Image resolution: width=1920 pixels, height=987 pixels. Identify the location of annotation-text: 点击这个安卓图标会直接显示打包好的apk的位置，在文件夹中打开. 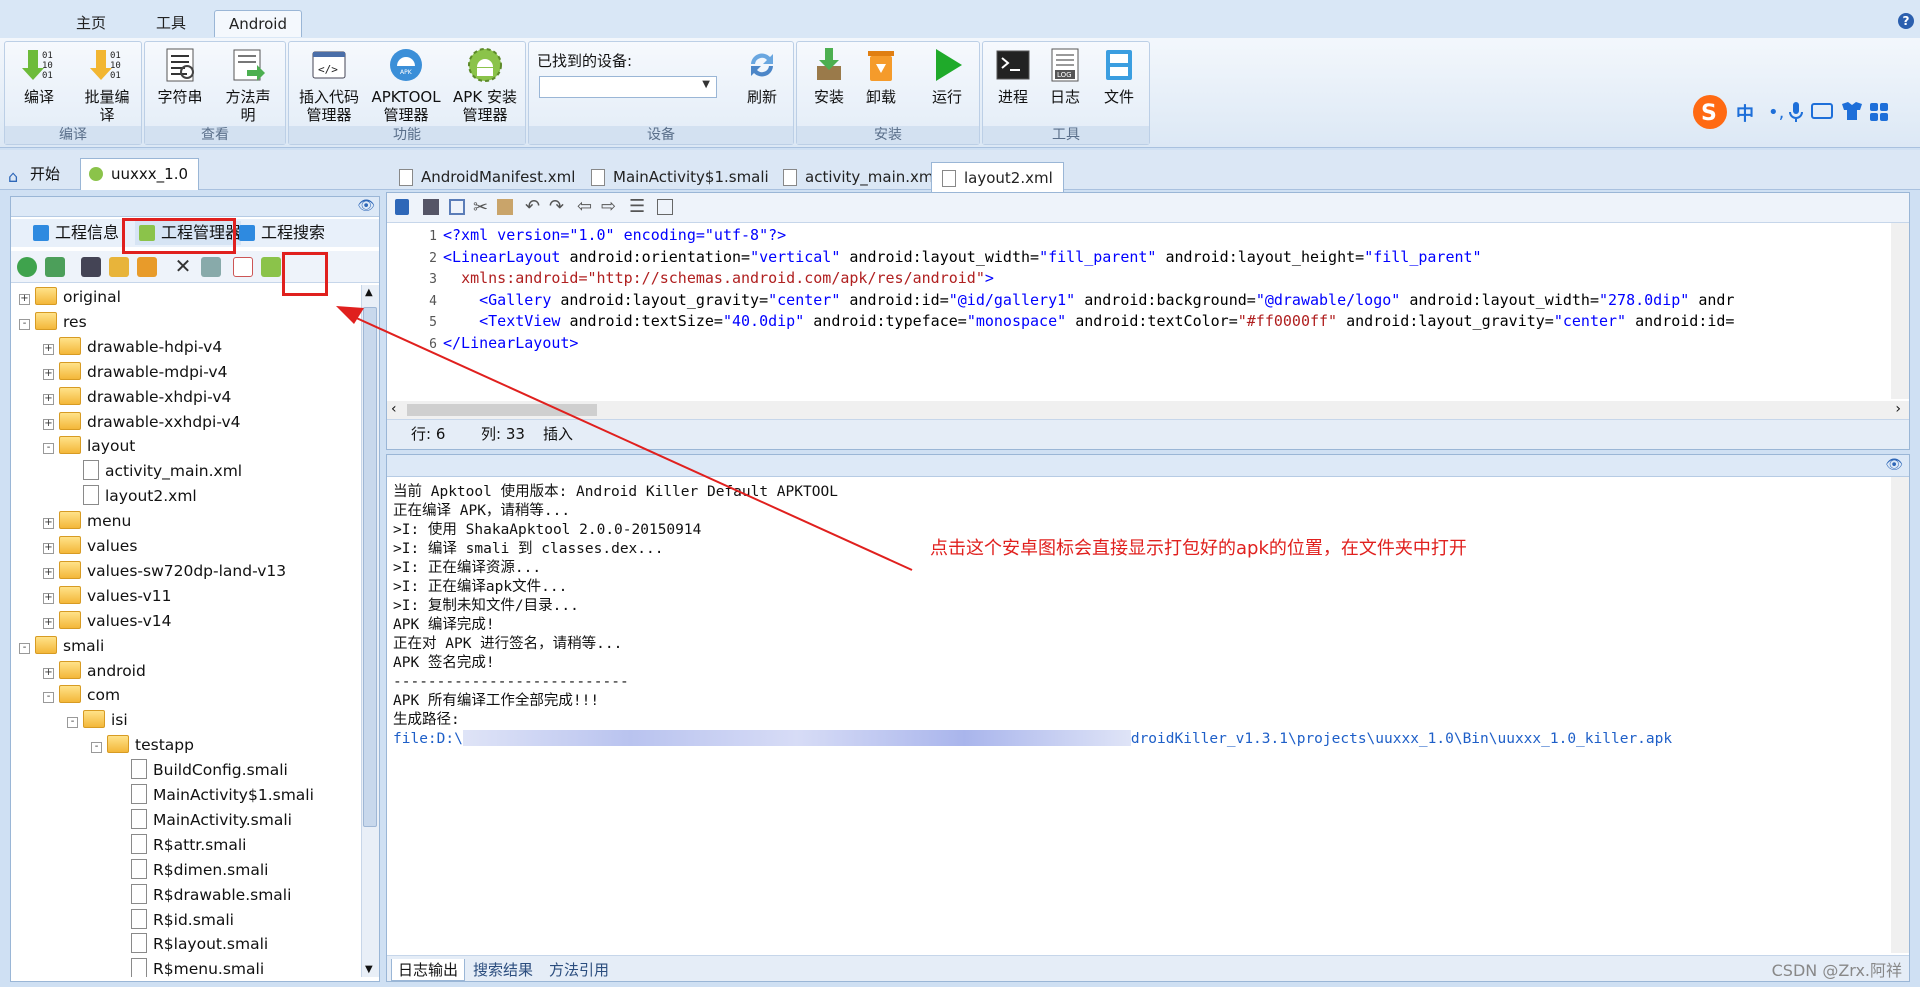
(1198, 548).